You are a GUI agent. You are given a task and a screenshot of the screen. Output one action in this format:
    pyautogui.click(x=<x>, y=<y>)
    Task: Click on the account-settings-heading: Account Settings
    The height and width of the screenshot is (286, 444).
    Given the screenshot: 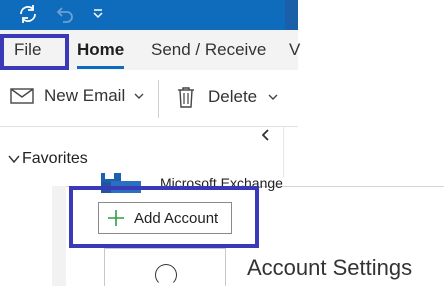 What is the action you would take?
    pyautogui.click(x=330, y=267)
    